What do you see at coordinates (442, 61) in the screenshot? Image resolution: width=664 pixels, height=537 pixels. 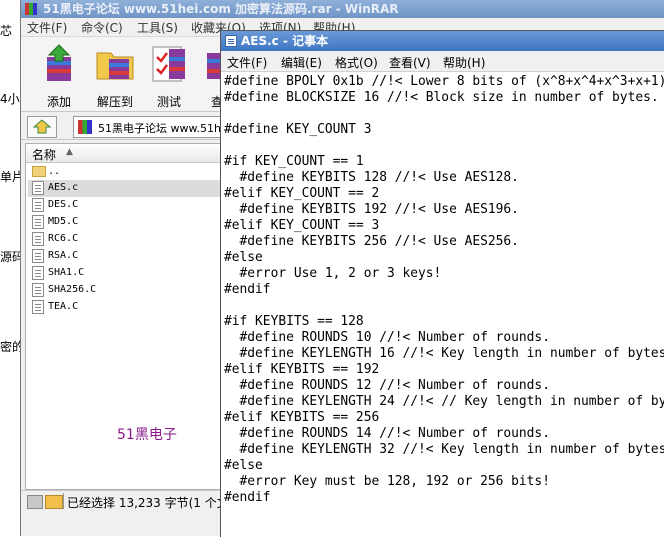 I see `notepad-menu-bar: 文件(F) 编辑(E) 格式(O) 查看(V) 帮助(H)` at bounding box center [442, 61].